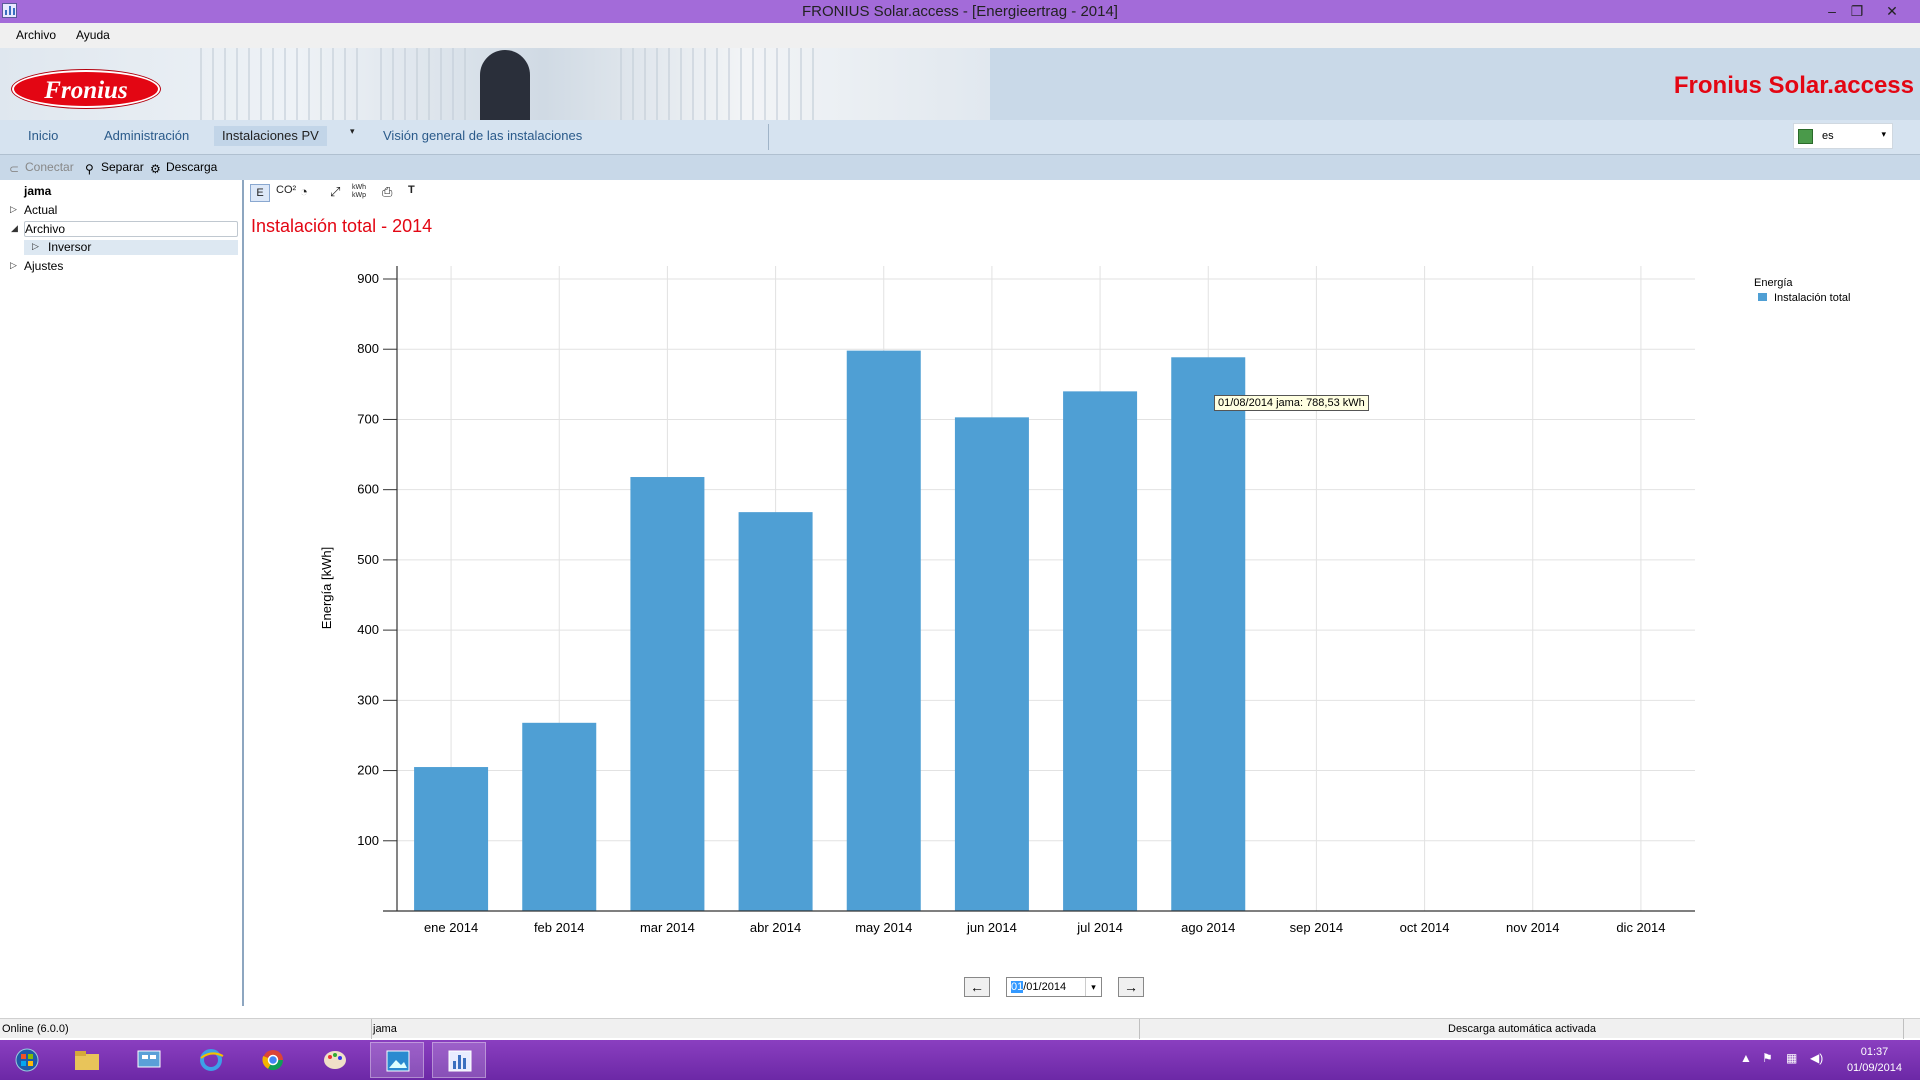 The width and height of the screenshot is (1920, 1080). Describe the element at coordinates (368, 418) in the screenshot. I see `y-tick-label: 700` at that location.